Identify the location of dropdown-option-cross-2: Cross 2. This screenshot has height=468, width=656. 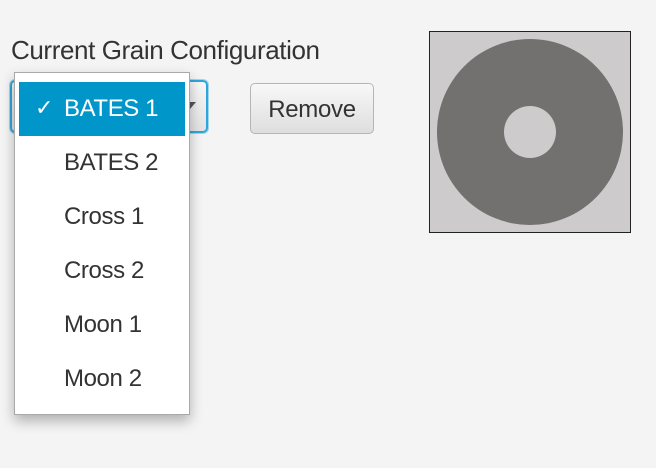
(102, 271).